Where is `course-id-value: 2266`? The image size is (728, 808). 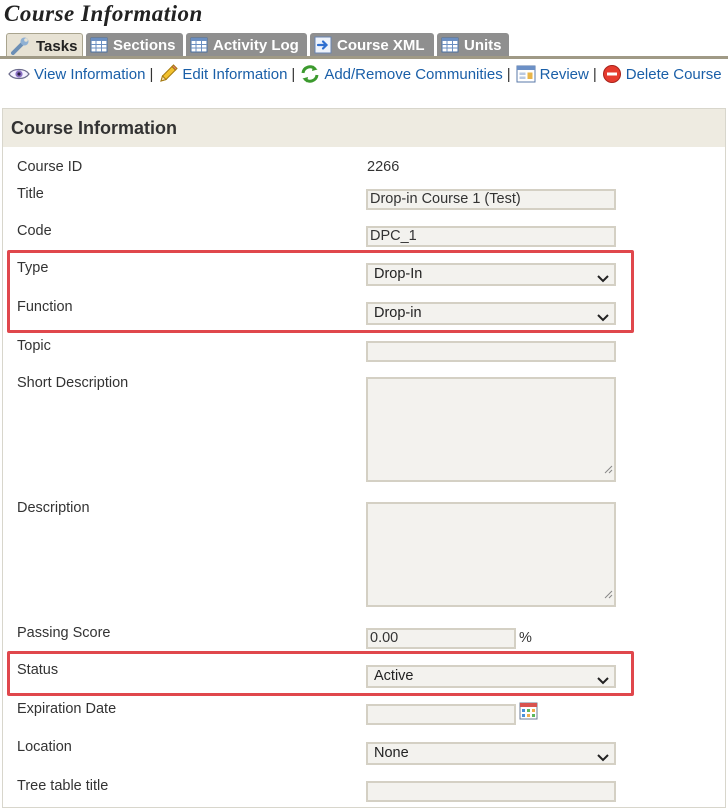
course-id-value: 2266 is located at coordinates (383, 167).